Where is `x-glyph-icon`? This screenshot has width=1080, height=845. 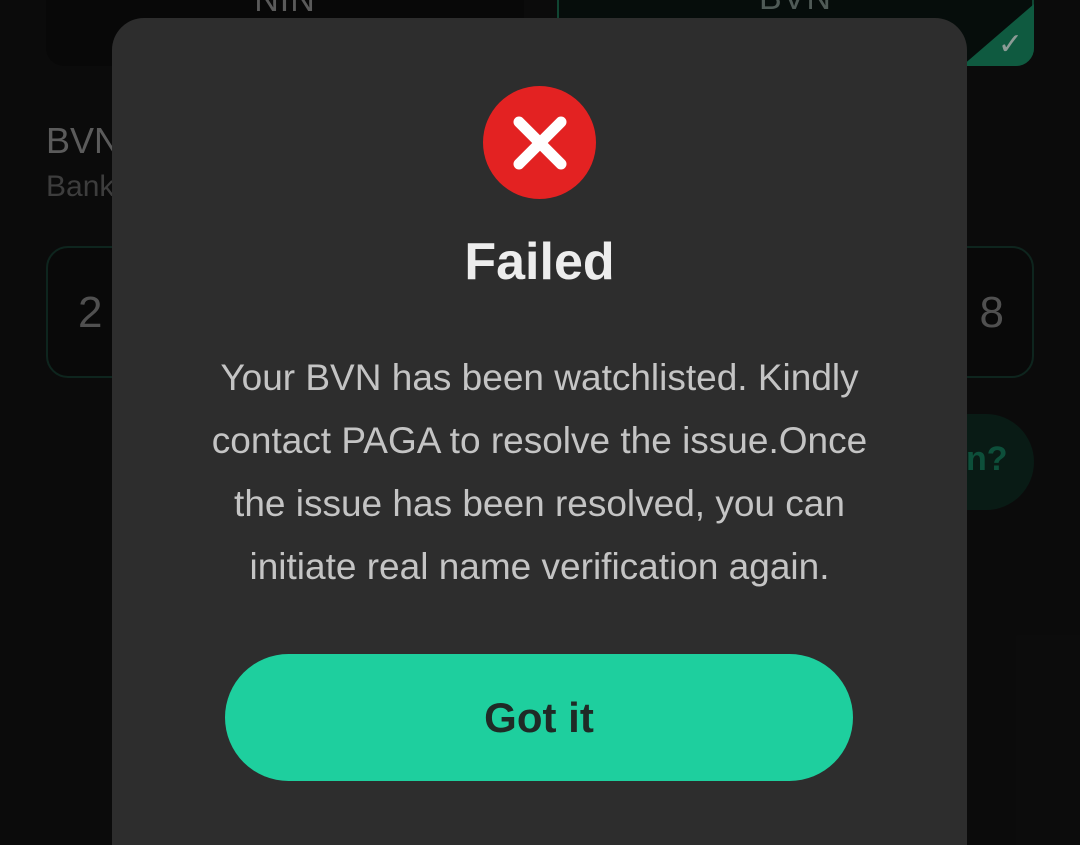 x-glyph-icon is located at coordinates (539, 142).